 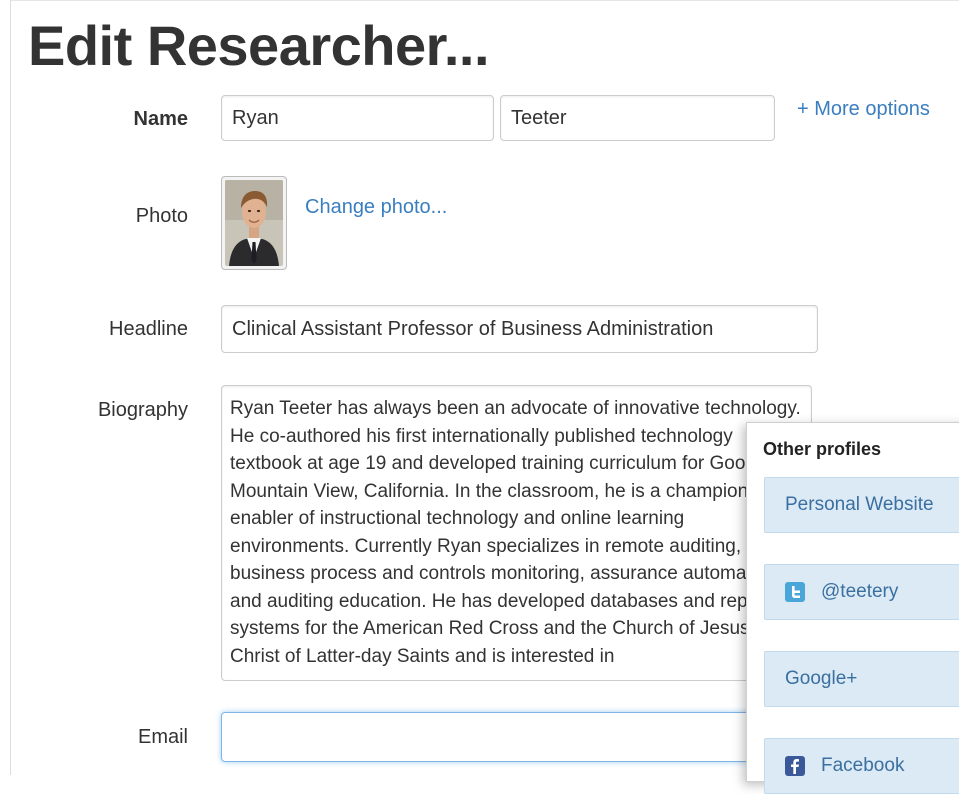 What do you see at coordinates (162, 737) in the screenshot?
I see `email-label: Email` at bounding box center [162, 737].